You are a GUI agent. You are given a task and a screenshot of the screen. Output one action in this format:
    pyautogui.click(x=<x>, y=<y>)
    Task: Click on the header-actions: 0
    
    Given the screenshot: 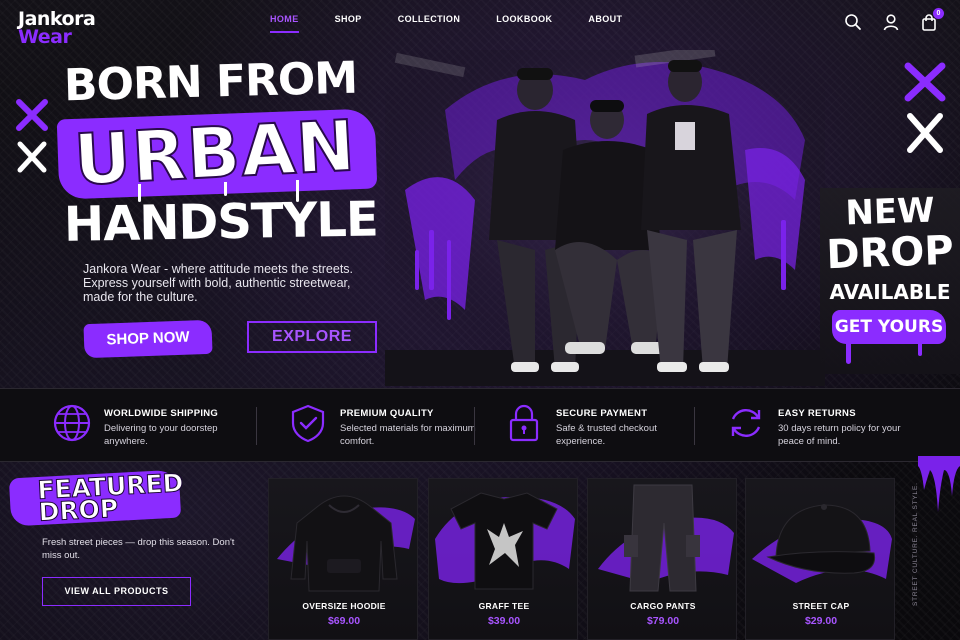 What is the action you would take?
    pyautogui.click(x=894, y=19)
    